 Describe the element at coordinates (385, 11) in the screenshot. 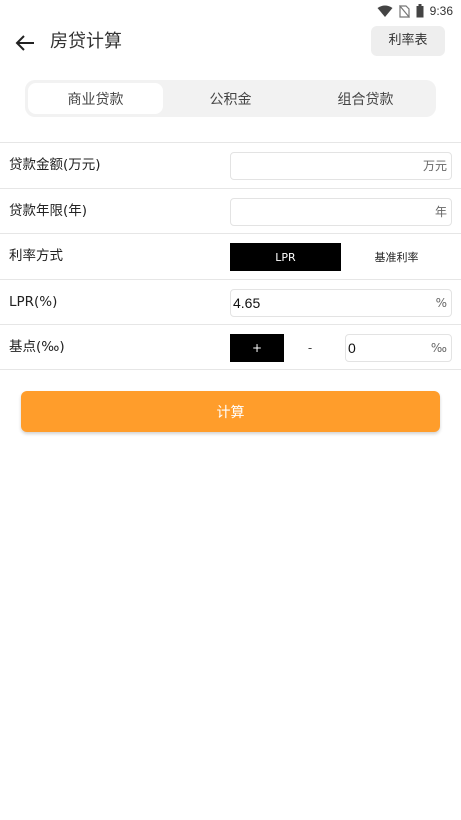

I see `wifi-icon` at that location.